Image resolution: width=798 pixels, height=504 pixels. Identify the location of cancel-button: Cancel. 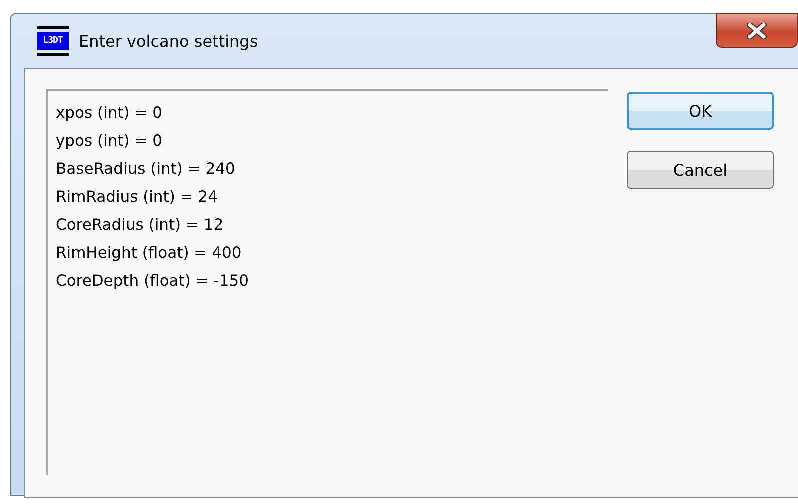
(700, 170).